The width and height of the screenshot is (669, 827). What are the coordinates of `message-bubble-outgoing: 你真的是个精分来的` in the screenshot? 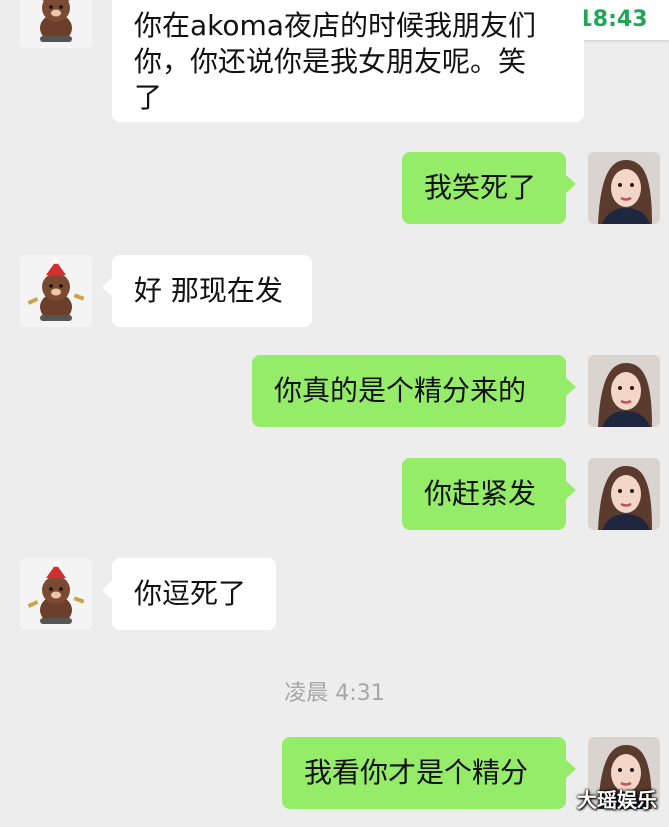 It's located at (414, 391).